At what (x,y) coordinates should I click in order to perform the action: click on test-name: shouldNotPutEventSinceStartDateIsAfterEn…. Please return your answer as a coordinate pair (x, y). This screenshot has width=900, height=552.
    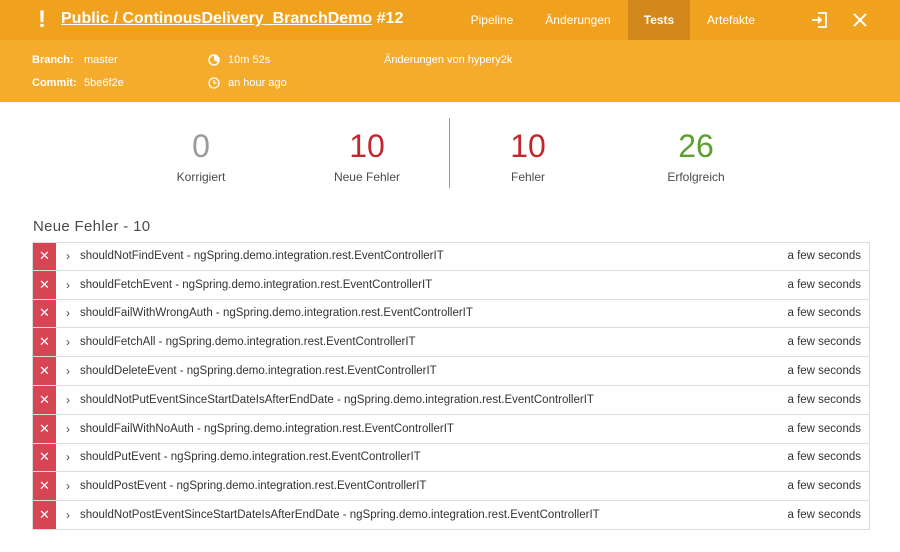
    Looking at the image, I should click on (337, 399).